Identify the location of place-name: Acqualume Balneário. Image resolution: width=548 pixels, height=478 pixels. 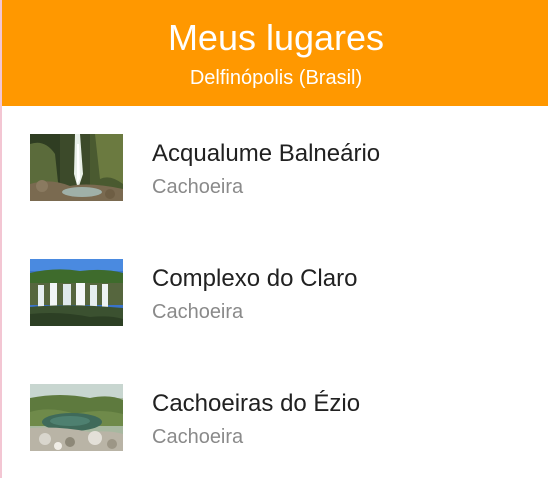
(266, 153).